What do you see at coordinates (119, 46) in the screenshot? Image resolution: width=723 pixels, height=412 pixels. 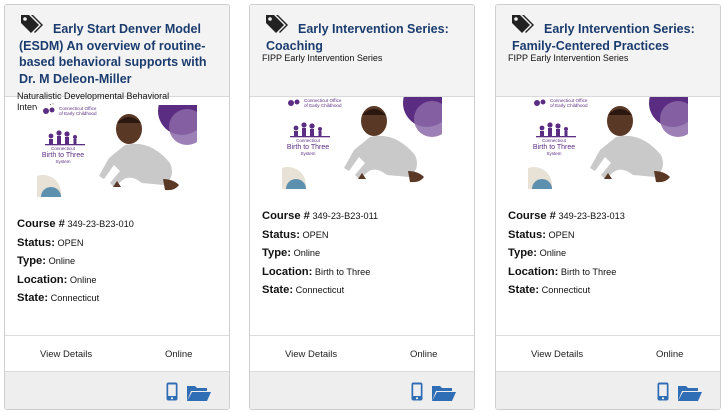 I see `course-title-line: (ESDM) An overview of routine-` at bounding box center [119, 46].